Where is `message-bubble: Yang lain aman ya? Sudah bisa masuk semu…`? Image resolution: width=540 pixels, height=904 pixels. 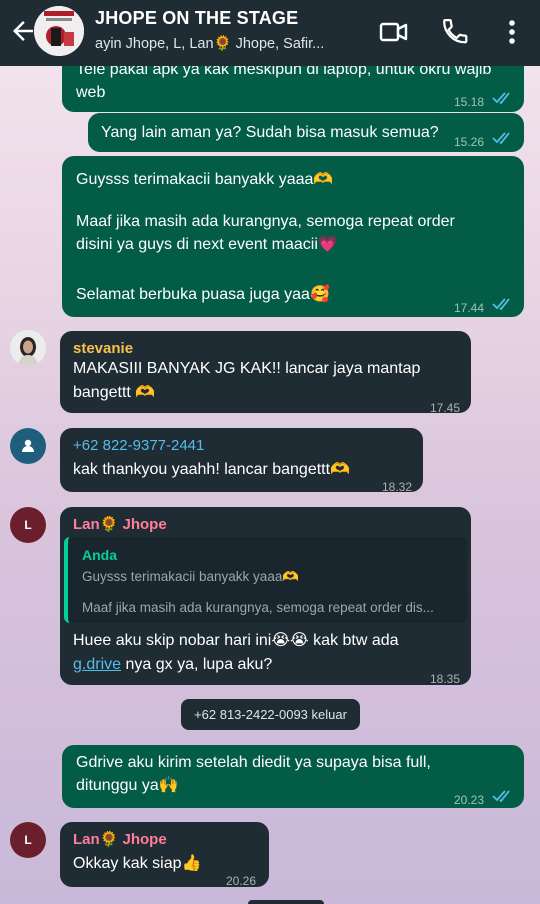 message-bubble: Yang lain aman ya? Sudah bisa masuk semu… is located at coordinates (306, 132).